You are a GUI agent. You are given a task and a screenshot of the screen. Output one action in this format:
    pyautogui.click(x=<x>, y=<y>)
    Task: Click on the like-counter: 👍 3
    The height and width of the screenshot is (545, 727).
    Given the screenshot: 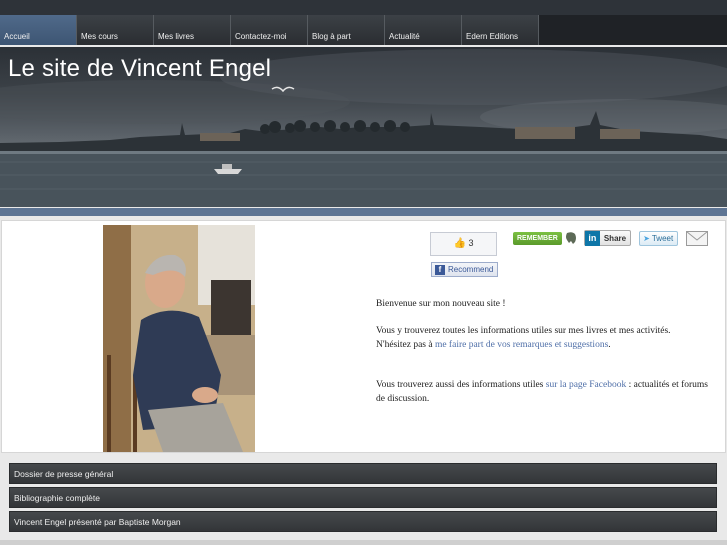 What is the action you would take?
    pyautogui.click(x=463, y=244)
    